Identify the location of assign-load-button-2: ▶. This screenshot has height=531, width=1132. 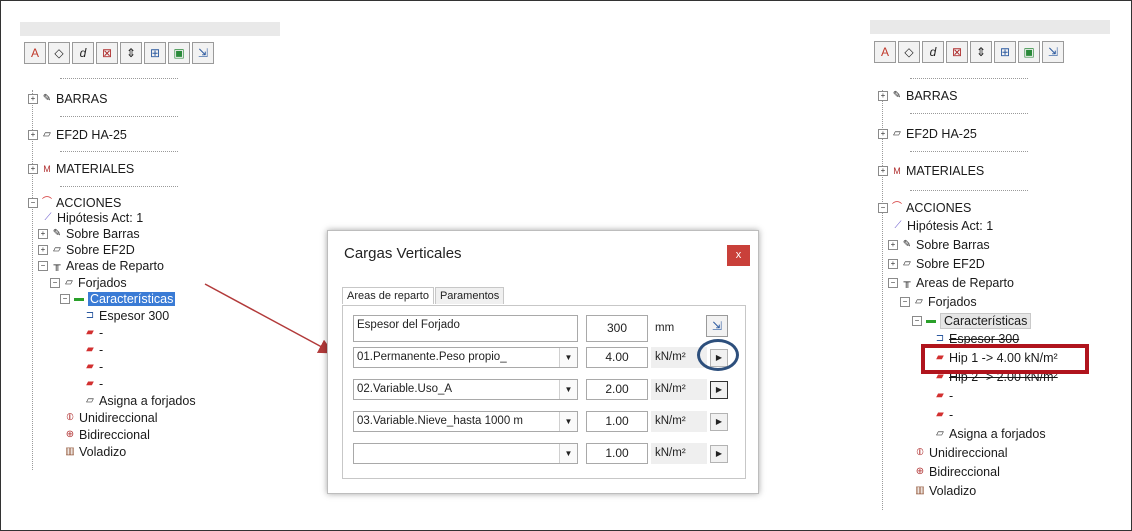
(719, 390).